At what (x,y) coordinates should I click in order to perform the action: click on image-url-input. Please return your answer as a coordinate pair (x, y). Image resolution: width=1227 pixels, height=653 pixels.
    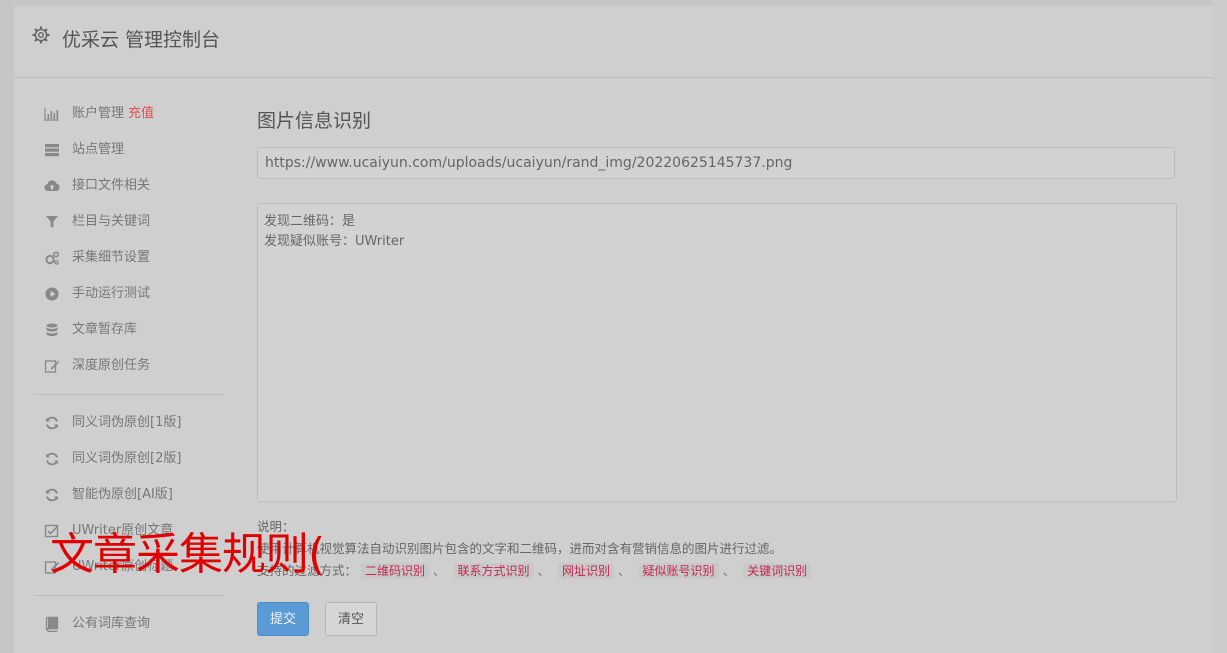
    Looking at the image, I should click on (716, 163).